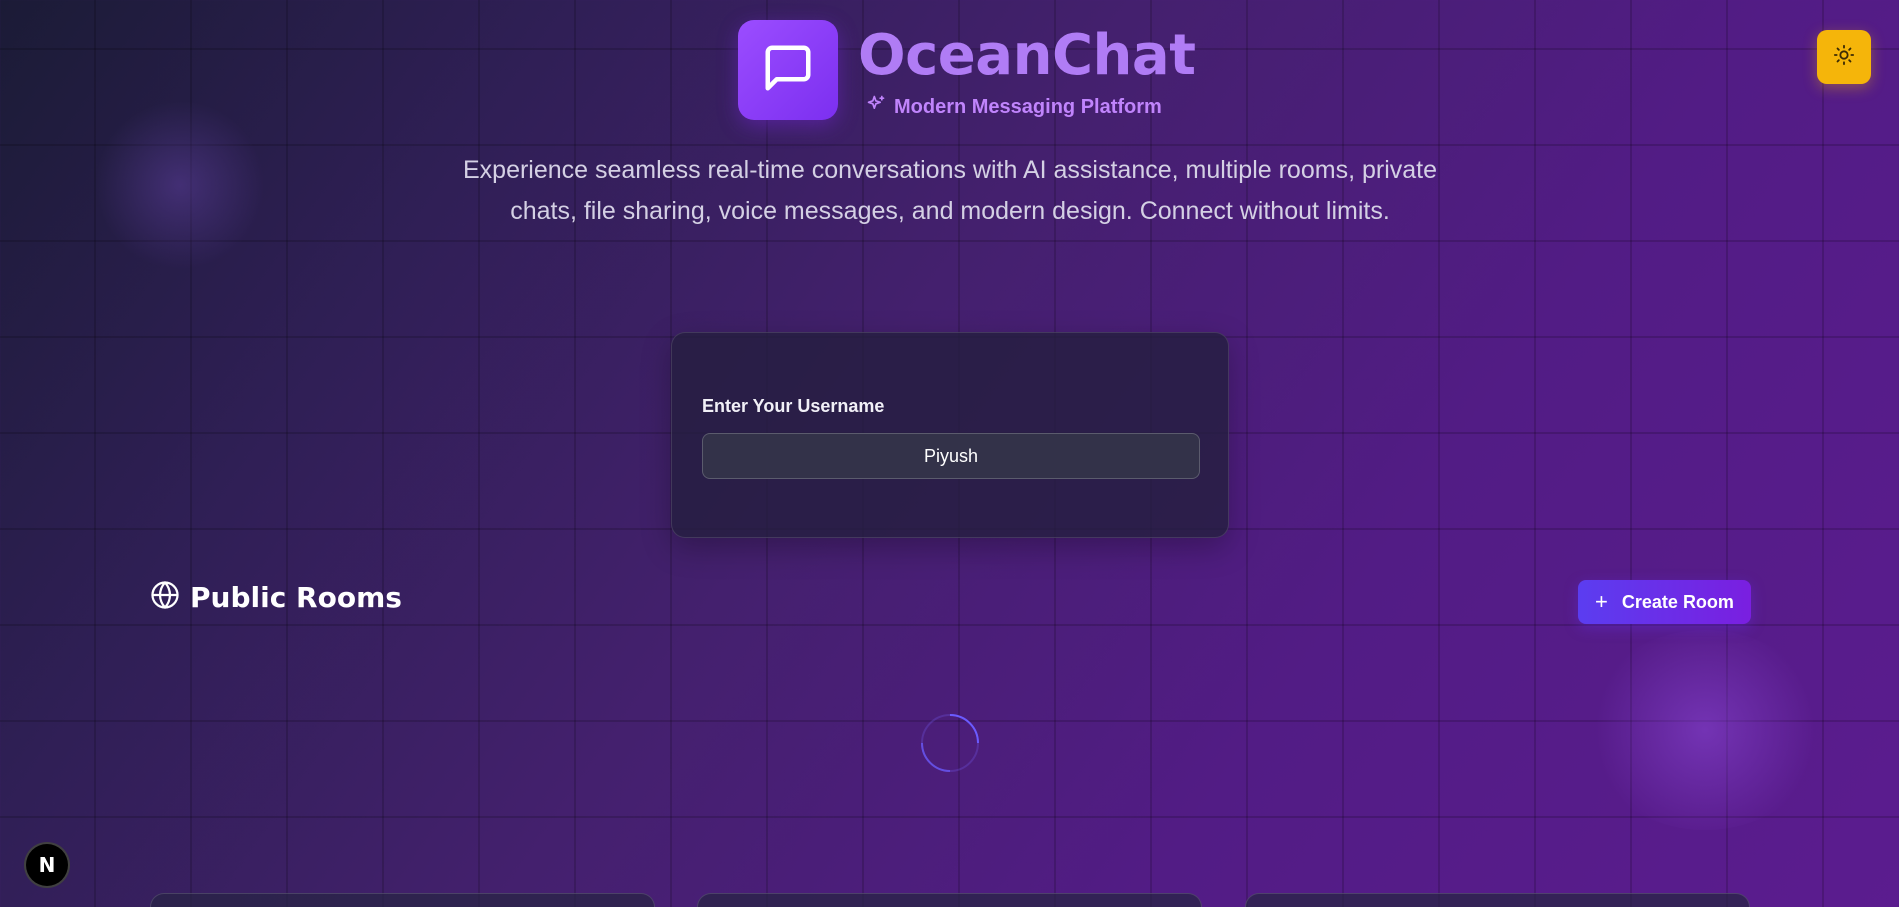  I want to click on app-title: OceanChat, so click(1027, 55).